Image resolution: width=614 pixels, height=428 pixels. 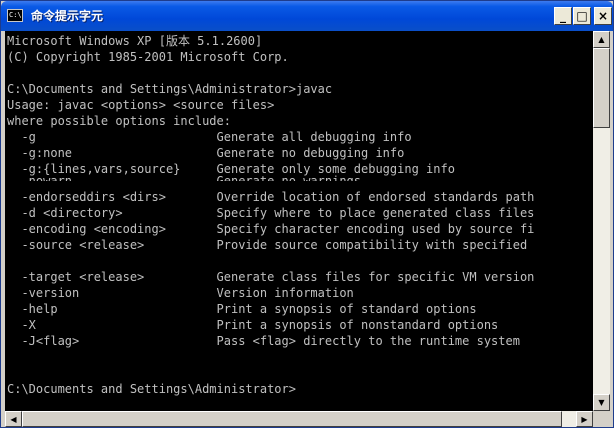 I want to click on console-line: -g:none Generate no debugging info, so click(x=206, y=153).